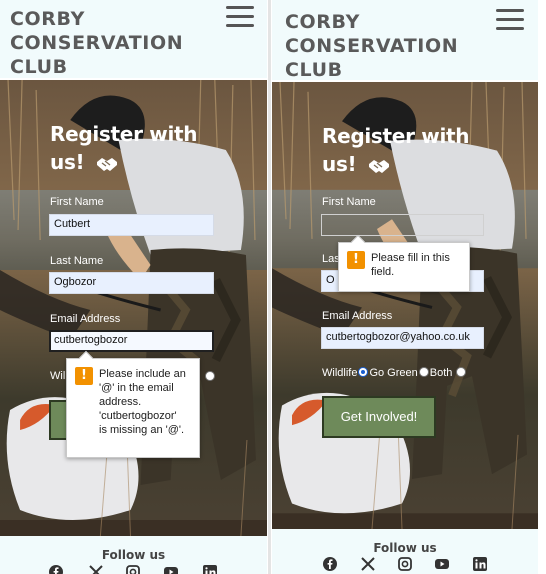 The width and height of the screenshot is (546, 574). I want to click on both-label: Both, so click(441, 373).